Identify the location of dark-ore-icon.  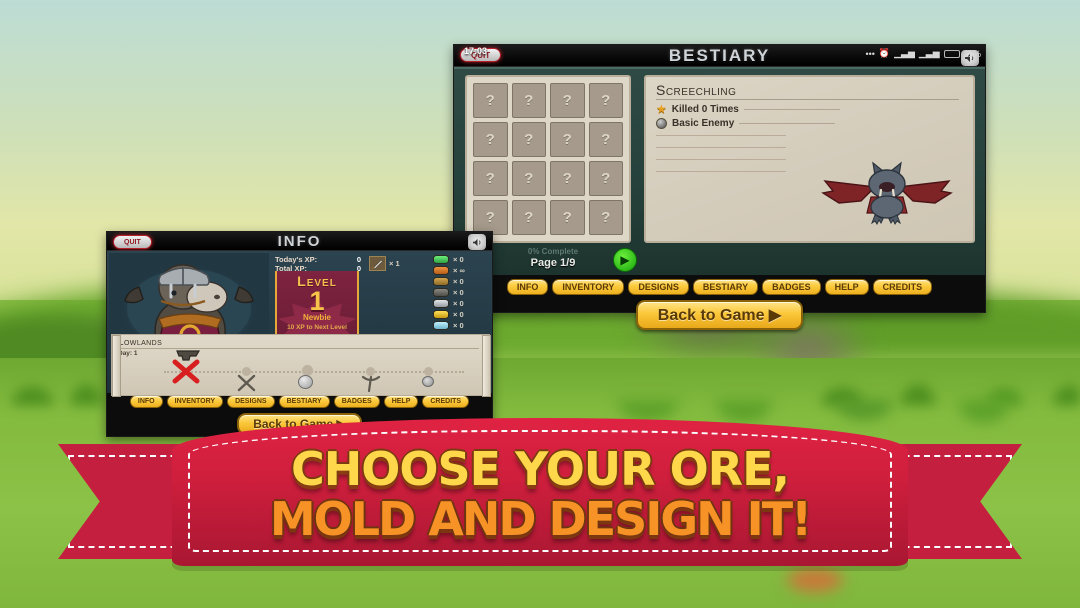
(441, 292).